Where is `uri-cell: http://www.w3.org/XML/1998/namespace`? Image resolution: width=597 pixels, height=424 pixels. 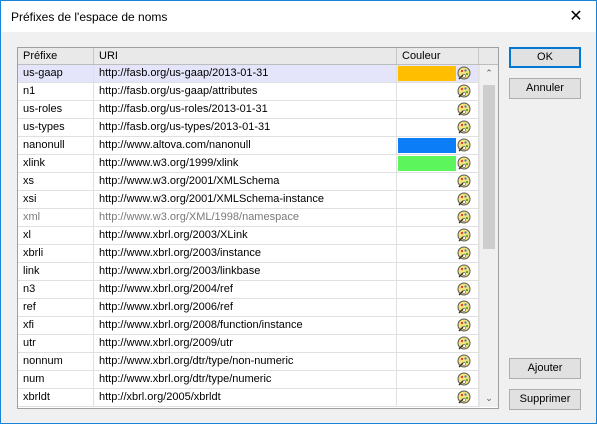
uri-cell: http://www.w3.org/XML/1998/namespace is located at coordinates (245, 217).